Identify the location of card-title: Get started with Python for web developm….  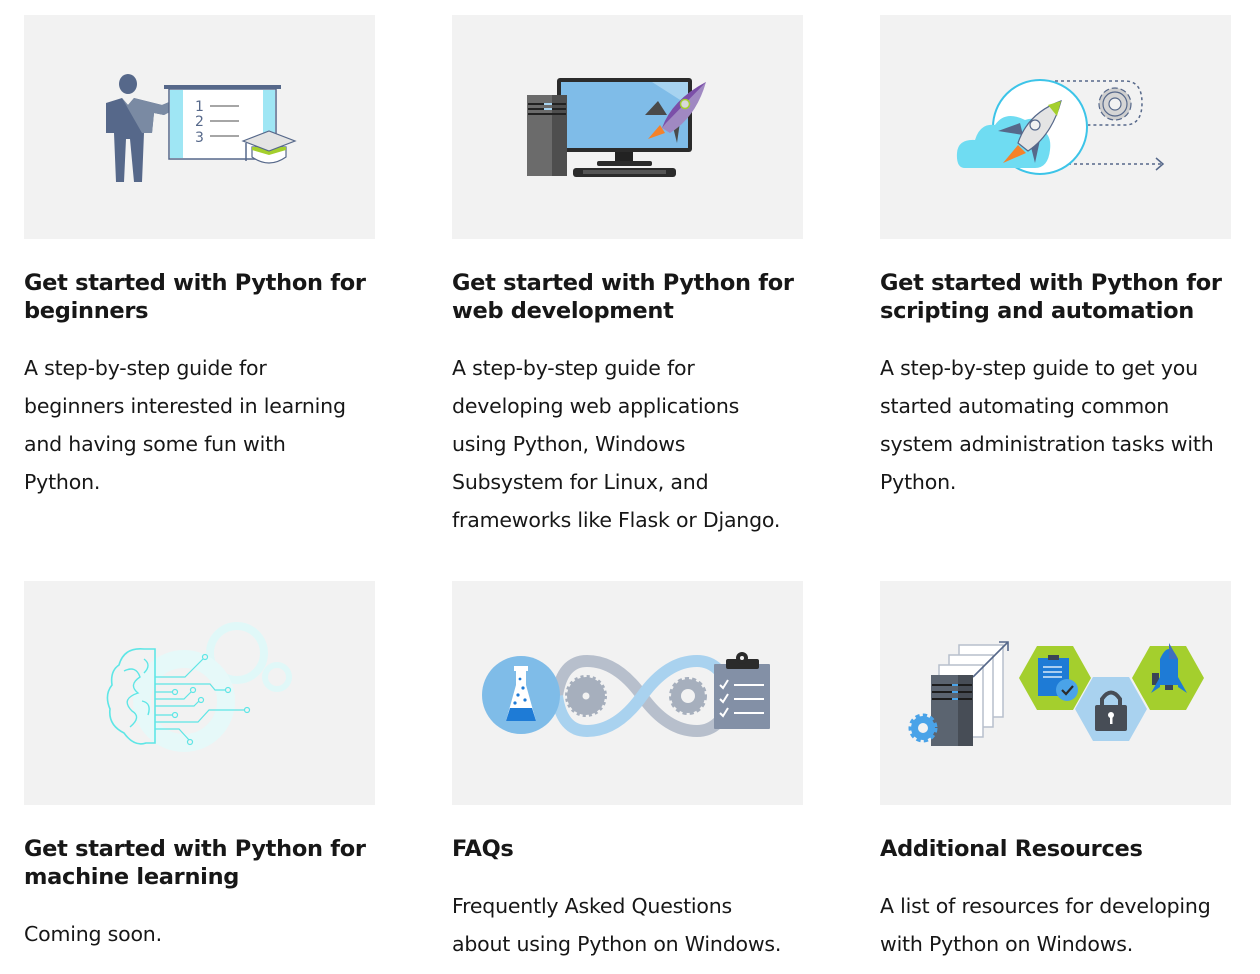
(623, 297).